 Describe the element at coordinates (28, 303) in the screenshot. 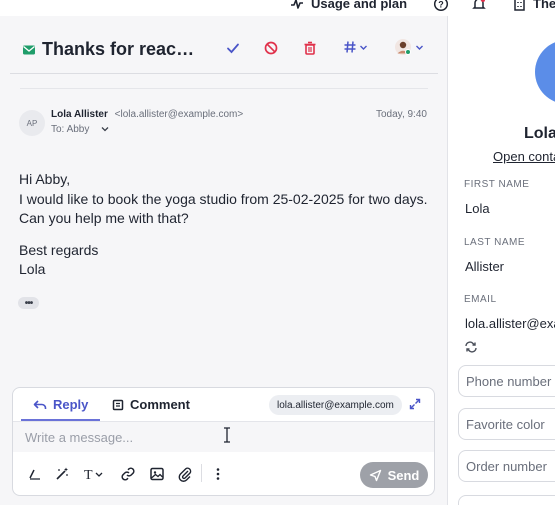

I see `show-quoted-button: •••` at that location.